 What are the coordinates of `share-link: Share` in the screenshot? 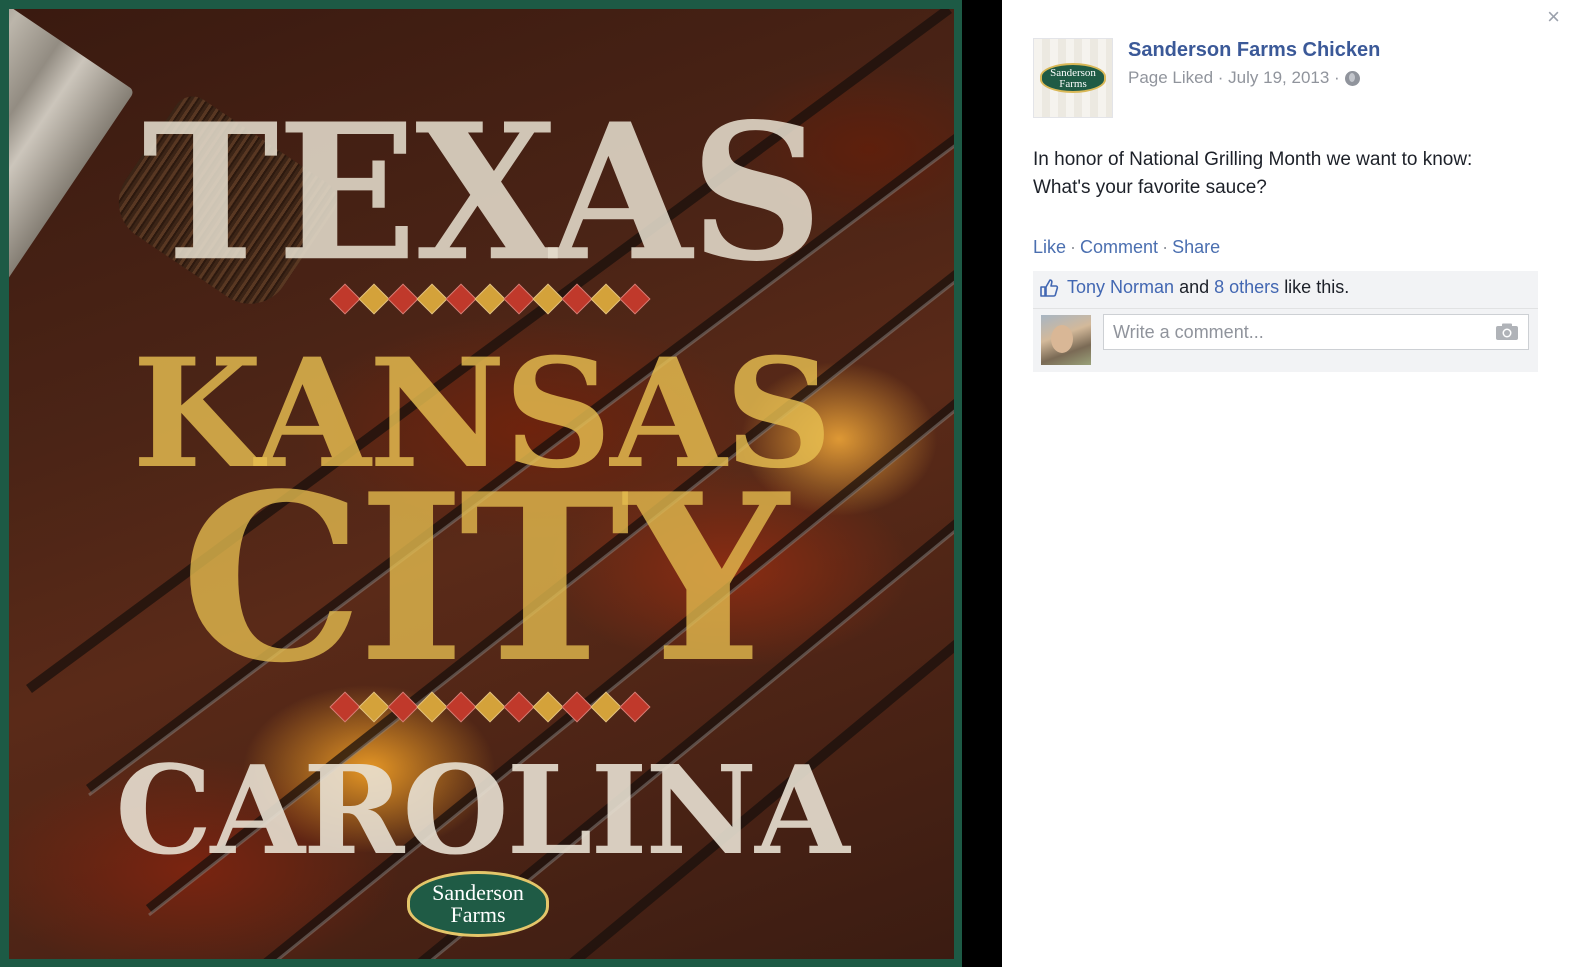 It's located at (1196, 247).